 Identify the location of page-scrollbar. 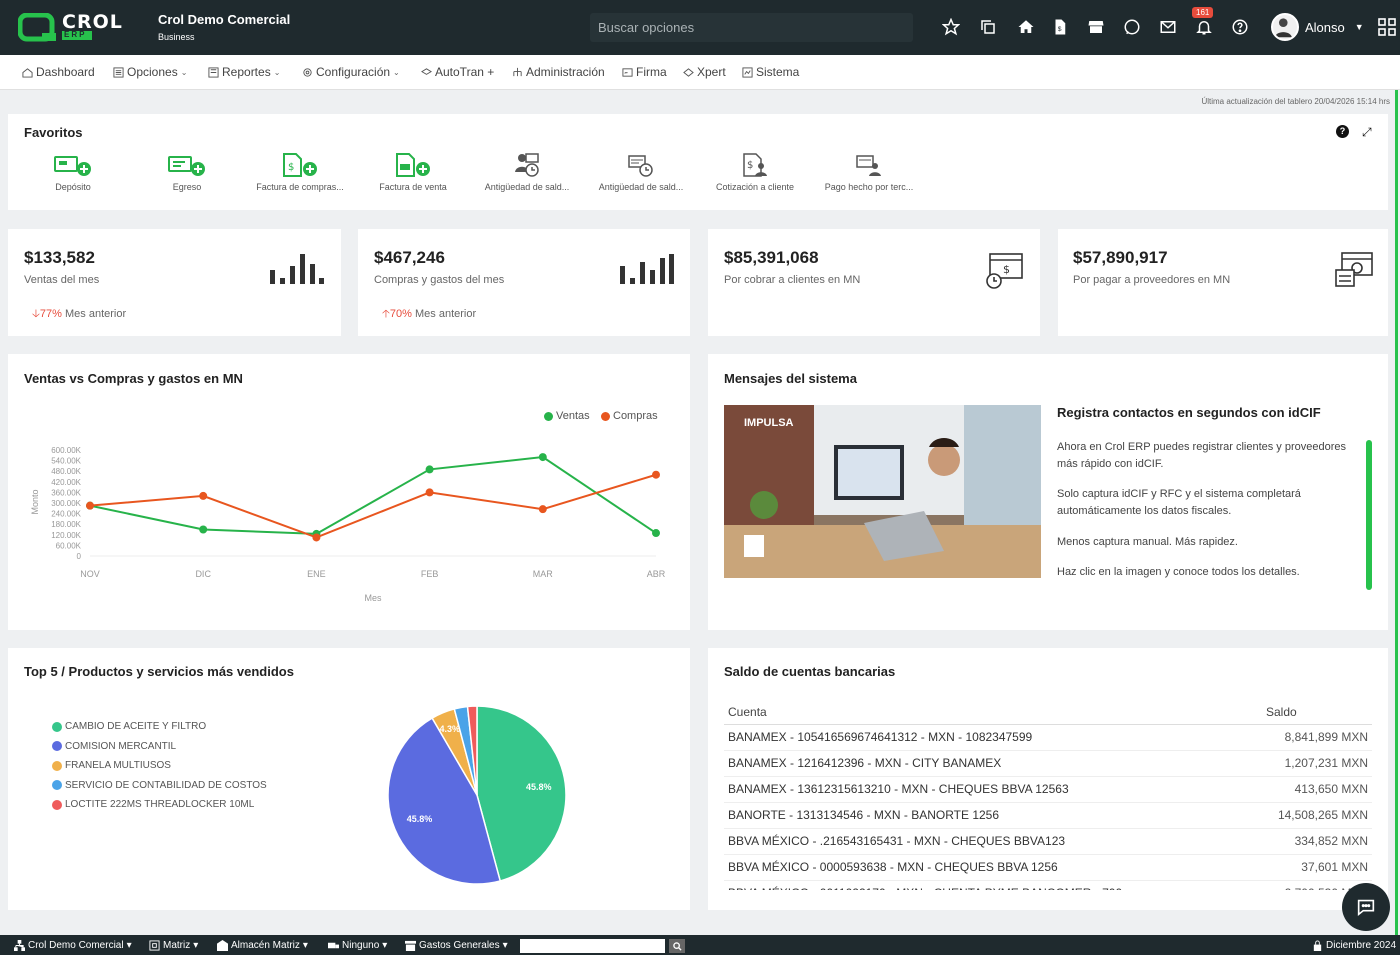
(1396, 512).